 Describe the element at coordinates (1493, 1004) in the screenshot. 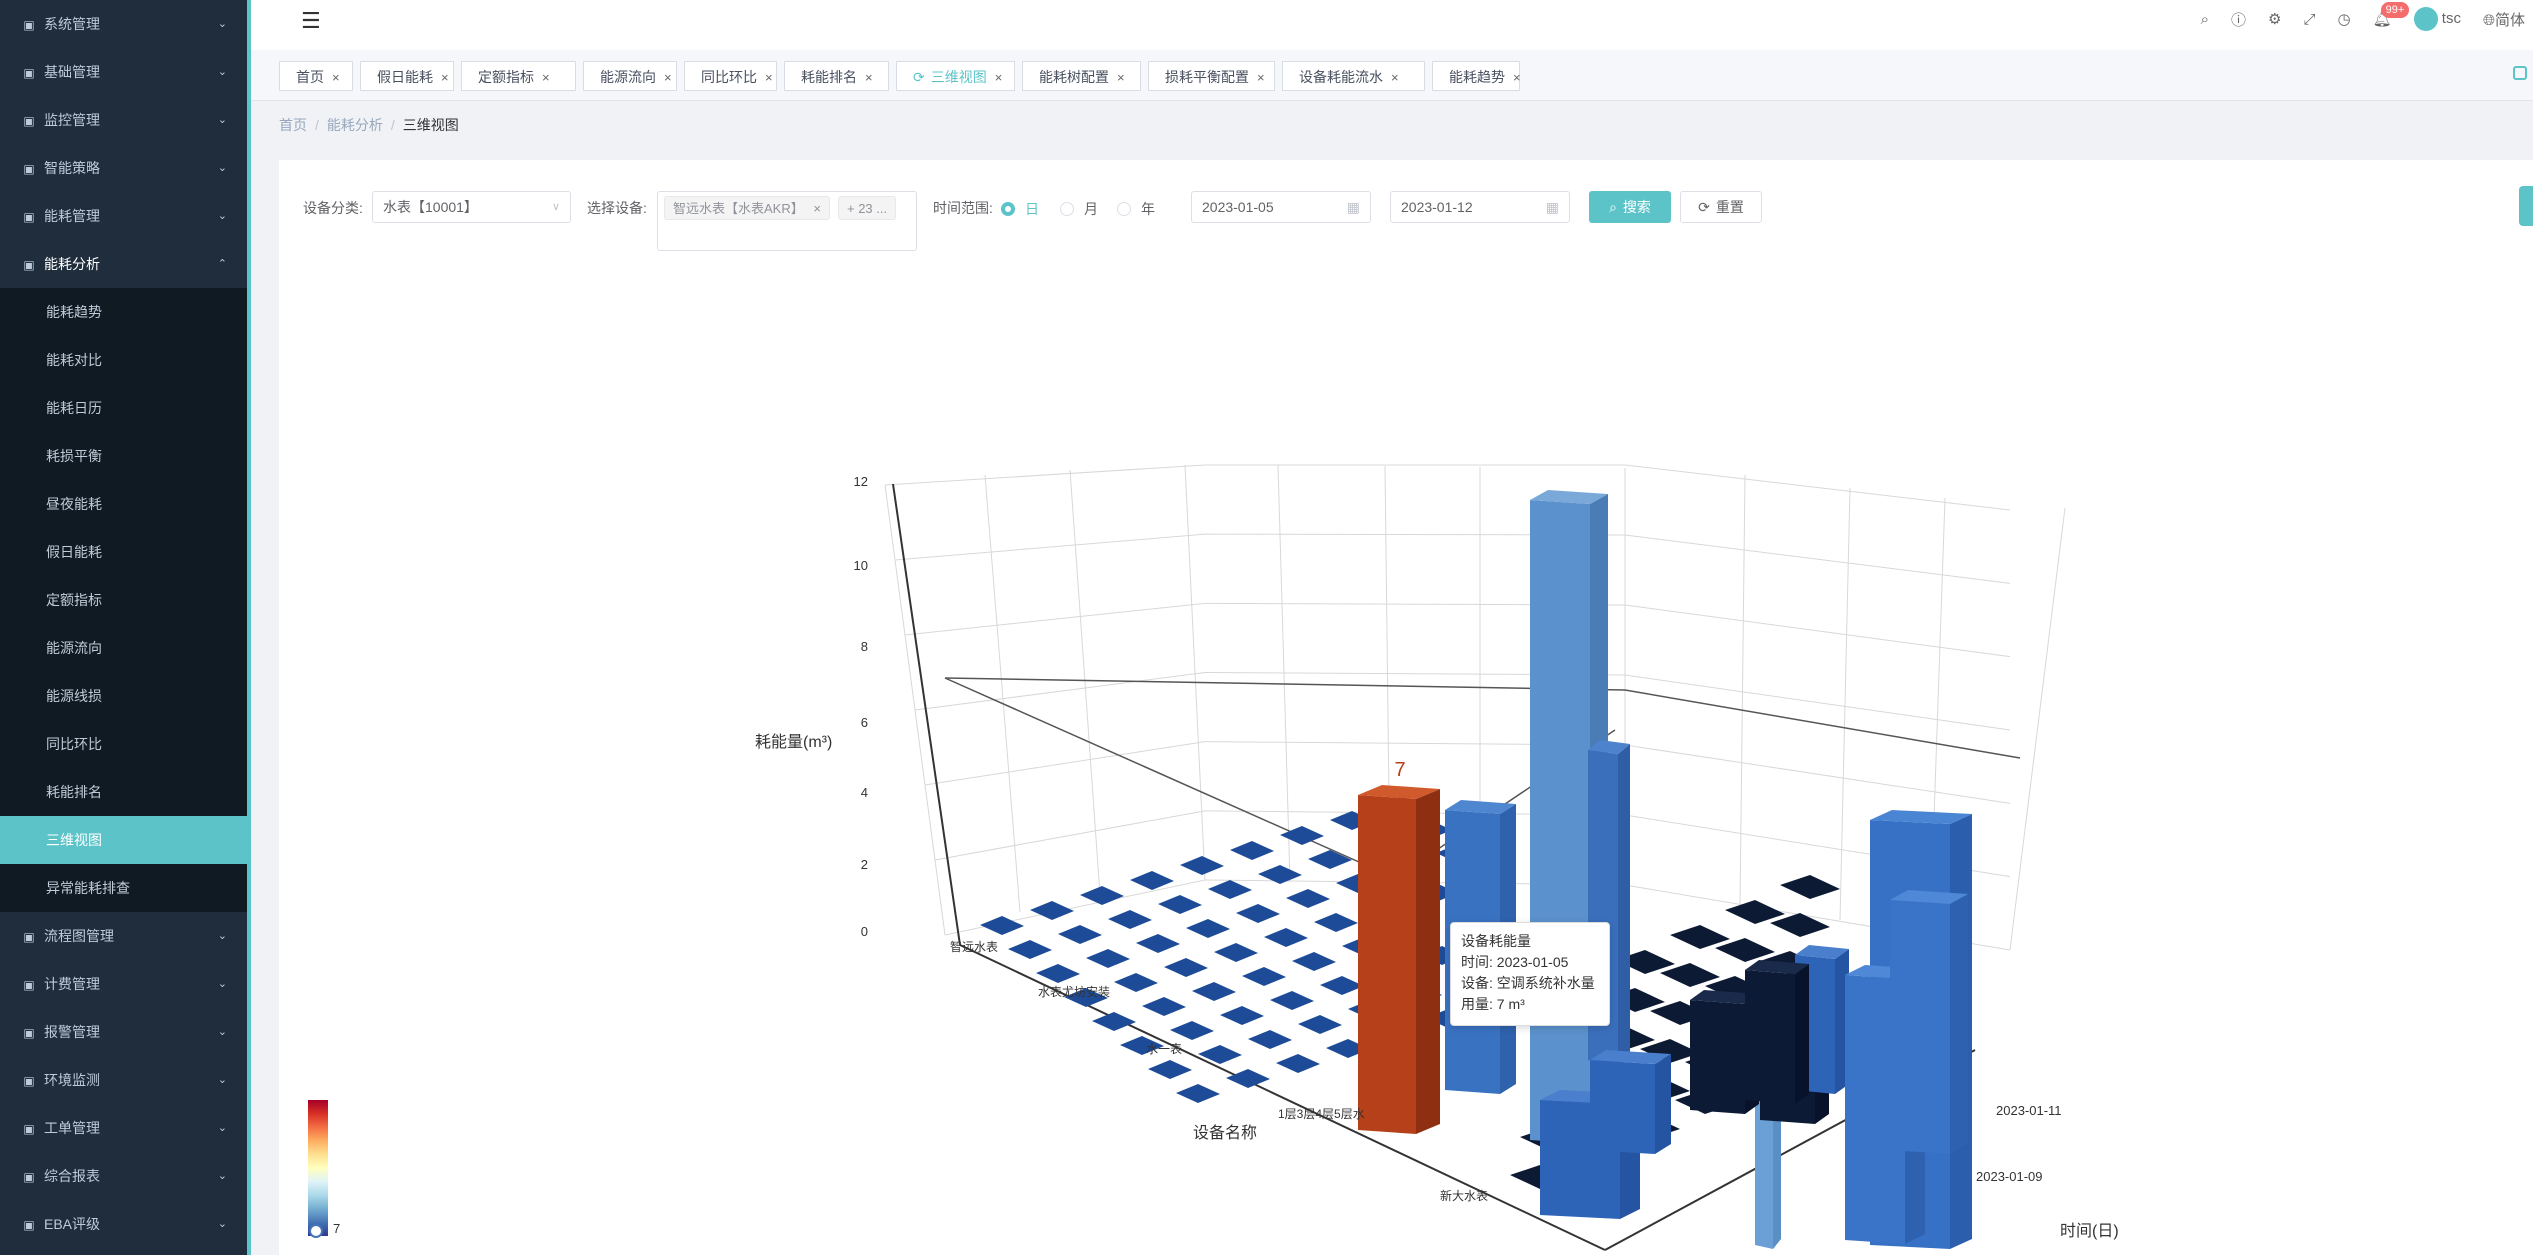

I see `tooltip-usage: 用量: 7 m³` at that location.